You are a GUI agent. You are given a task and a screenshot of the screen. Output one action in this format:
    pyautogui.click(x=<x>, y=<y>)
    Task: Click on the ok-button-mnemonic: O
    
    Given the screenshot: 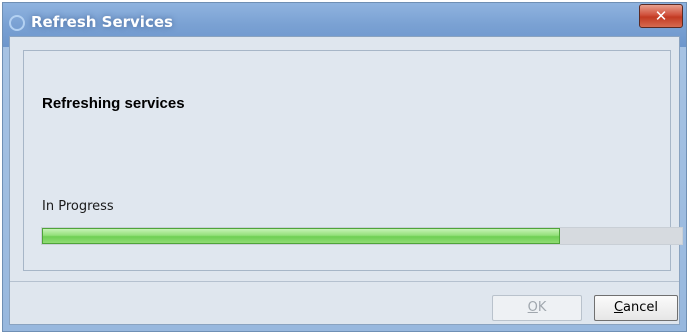 What is the action you would take?
    pyautogui.click(x=532, y=307)
    